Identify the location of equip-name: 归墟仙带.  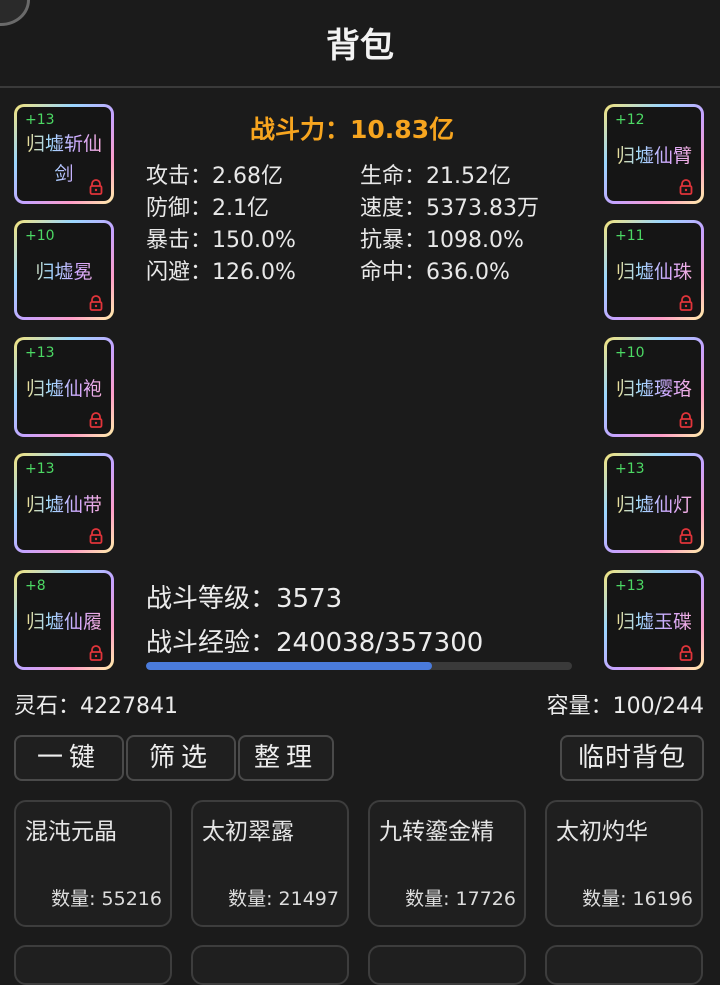
(64, 505).